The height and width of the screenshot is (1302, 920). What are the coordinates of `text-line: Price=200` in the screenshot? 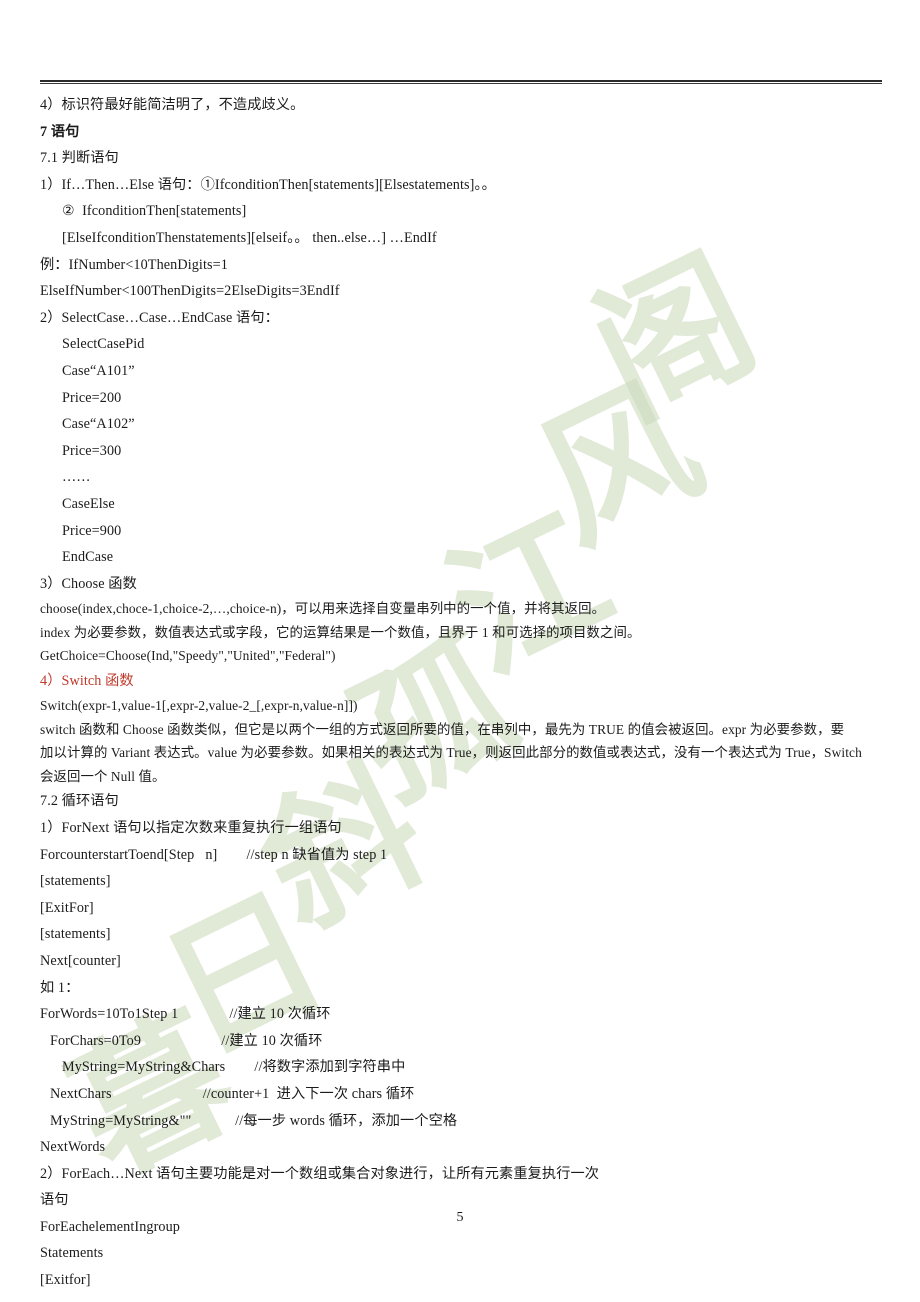 It's located at (92, 397).